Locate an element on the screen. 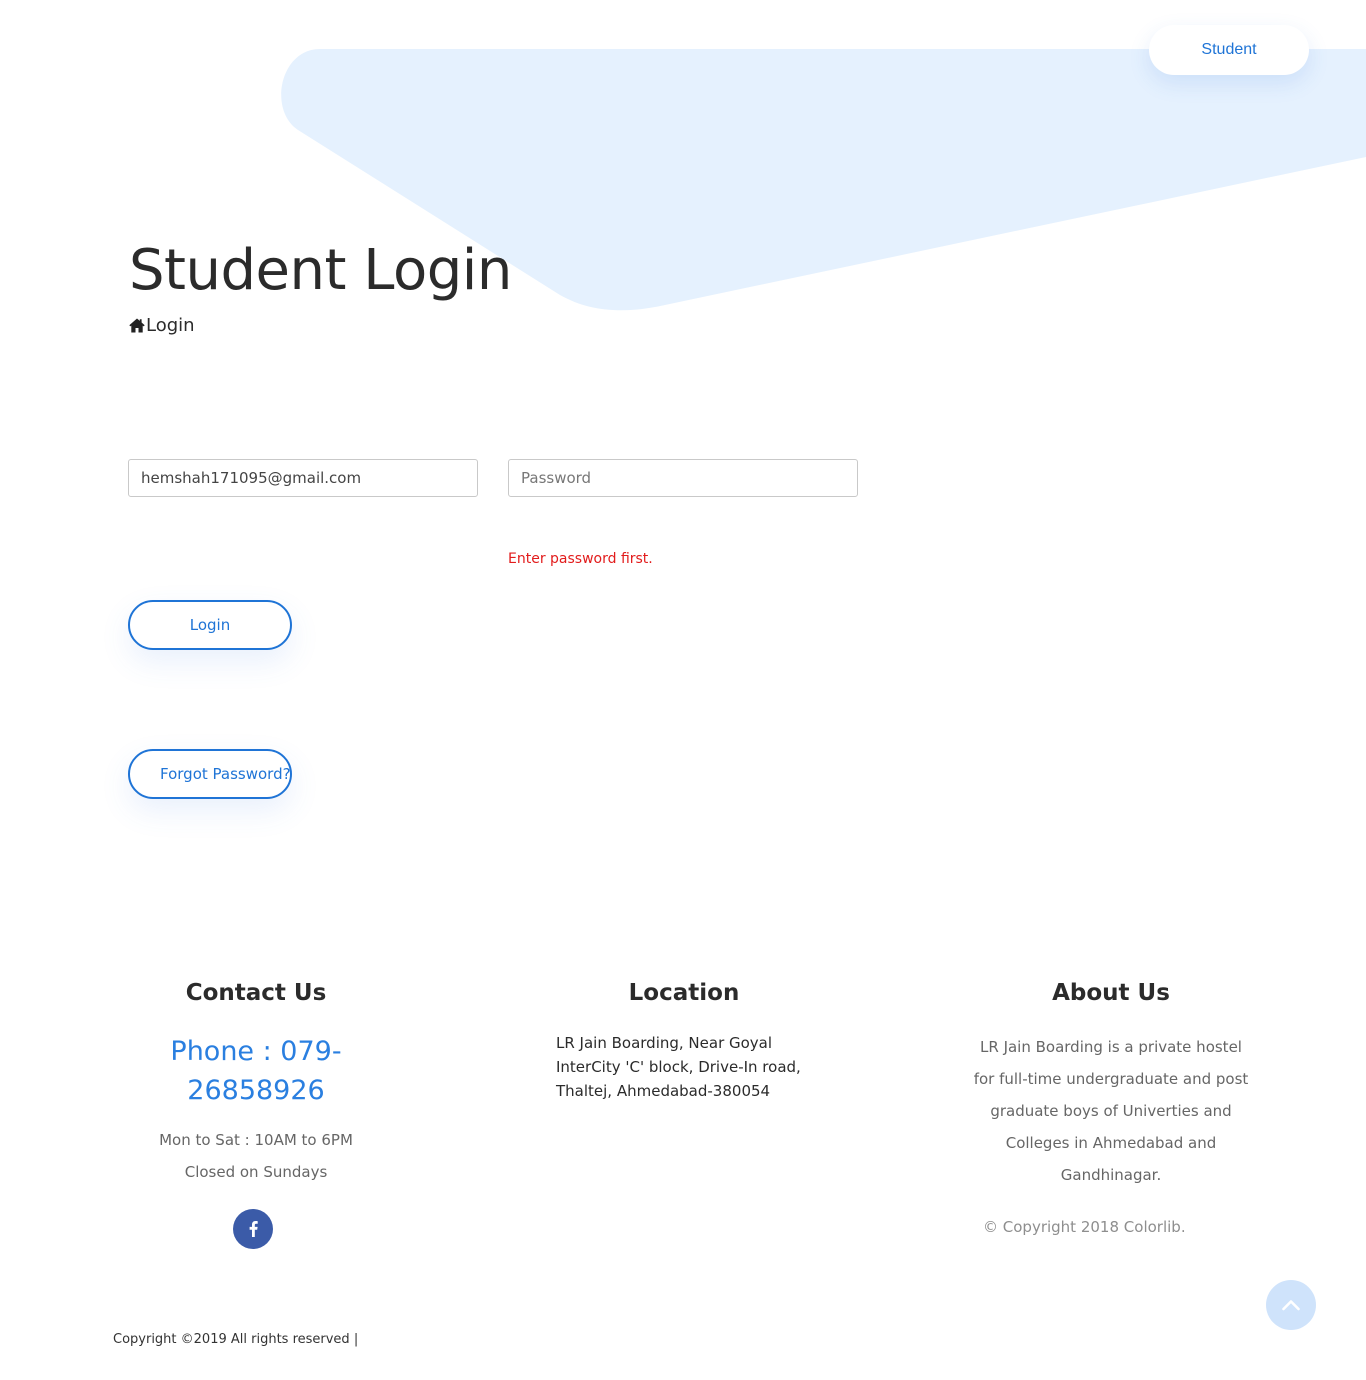 The width and height of the screenshot is (1366, 1380). home-icon is located at coordinates (137, 325).